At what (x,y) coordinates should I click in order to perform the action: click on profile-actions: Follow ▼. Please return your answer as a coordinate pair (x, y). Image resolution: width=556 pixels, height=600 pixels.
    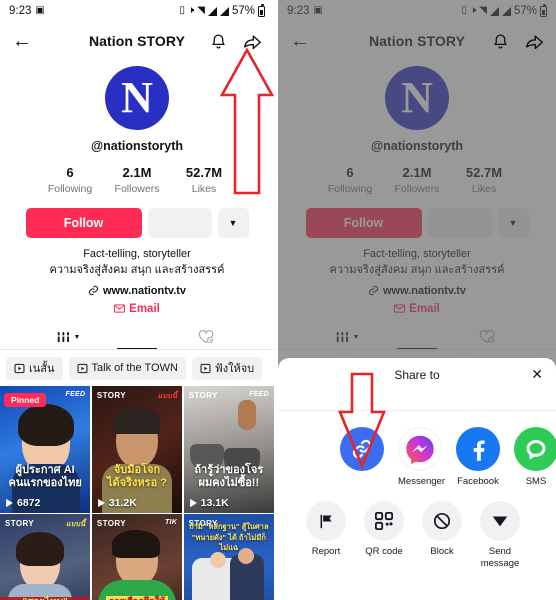
    Looking at the image, I should click on (137, 223).